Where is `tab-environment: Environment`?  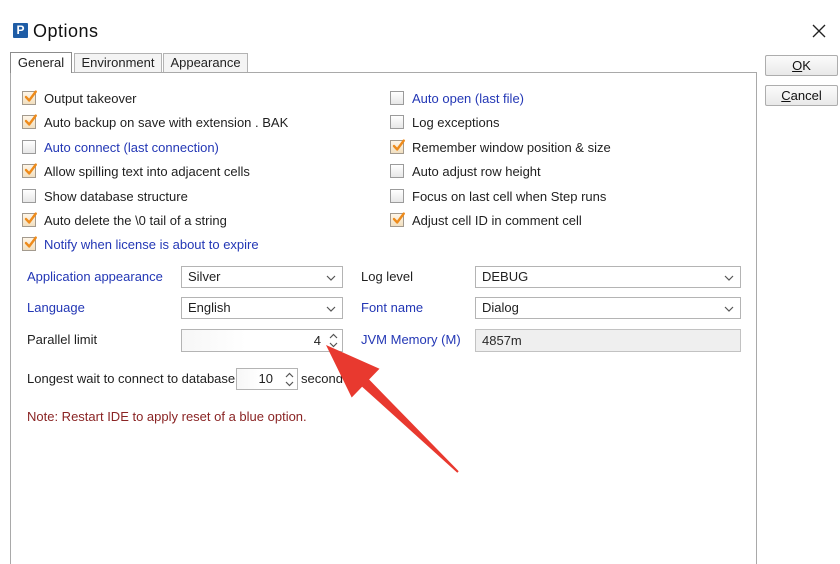 tab-environment: Environment is located at coordinates (118, 62).